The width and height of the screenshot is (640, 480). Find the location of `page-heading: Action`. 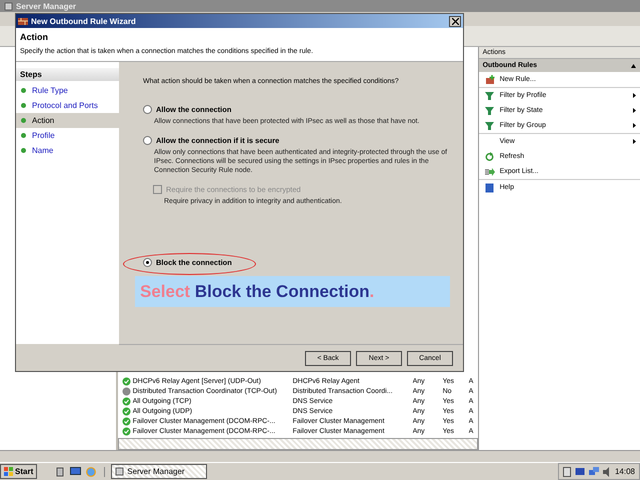

page-heading: Action is located at coordinates (34, 37).